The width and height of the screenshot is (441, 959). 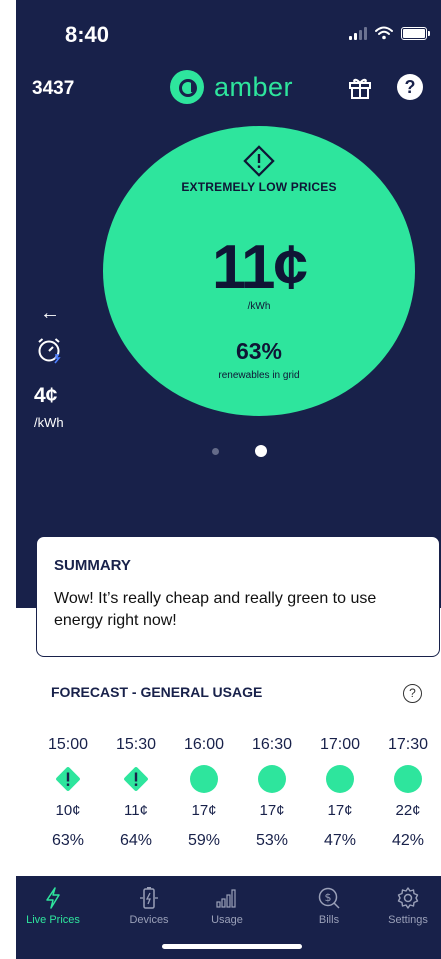 What do you see at coordinates (408, 744) in the screenshot?
I see `forecast-time: 17:30` at bounding box center [408, 744].